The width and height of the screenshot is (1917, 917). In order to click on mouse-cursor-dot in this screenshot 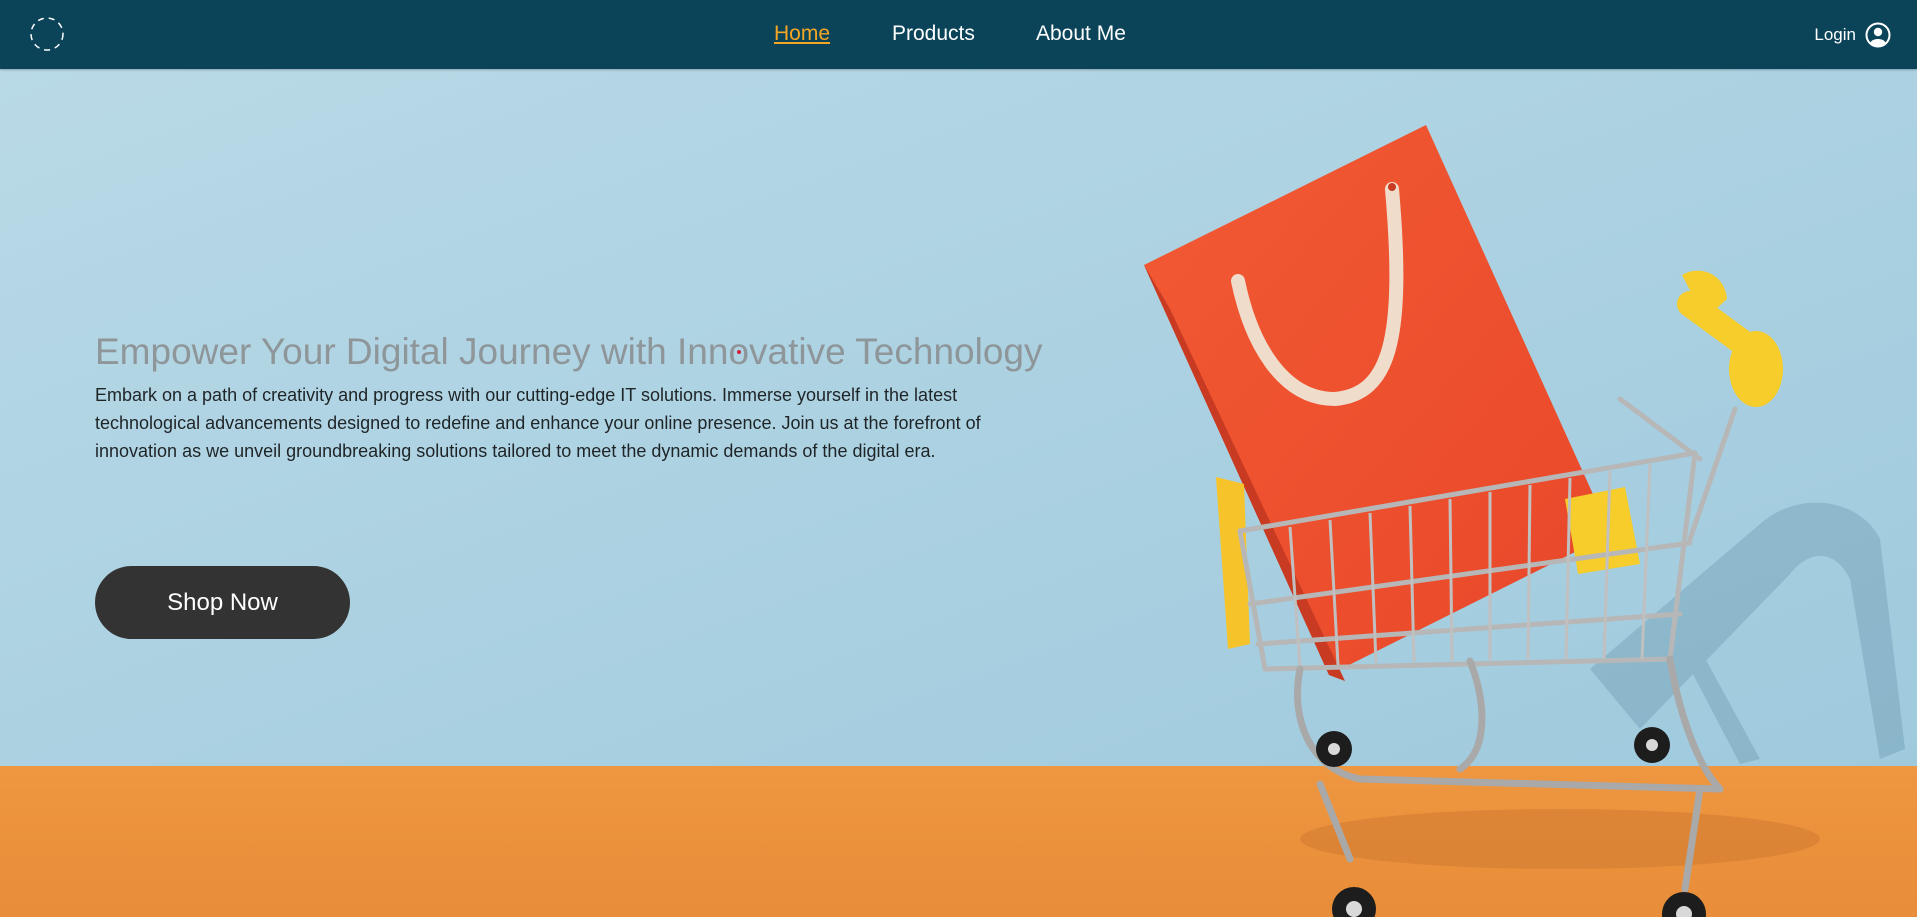, I will do `click(739, 352)`.